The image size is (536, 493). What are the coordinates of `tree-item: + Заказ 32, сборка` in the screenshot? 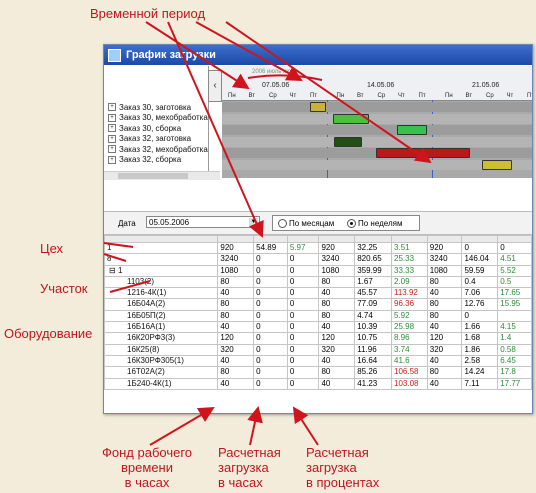 It's located at (156, 160).